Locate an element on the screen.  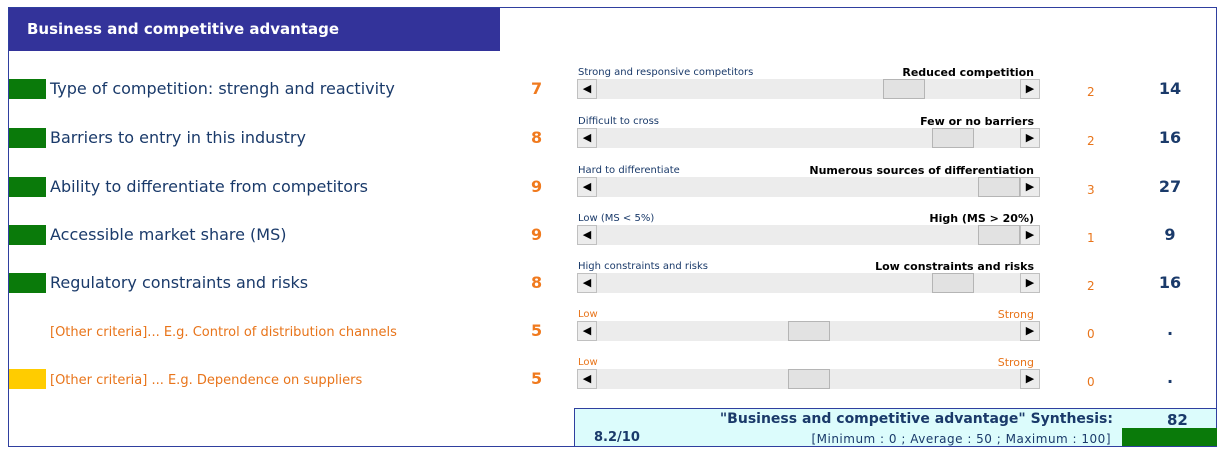
synthesis-rating: 8.2/10 is located at coordinates (617, 437).